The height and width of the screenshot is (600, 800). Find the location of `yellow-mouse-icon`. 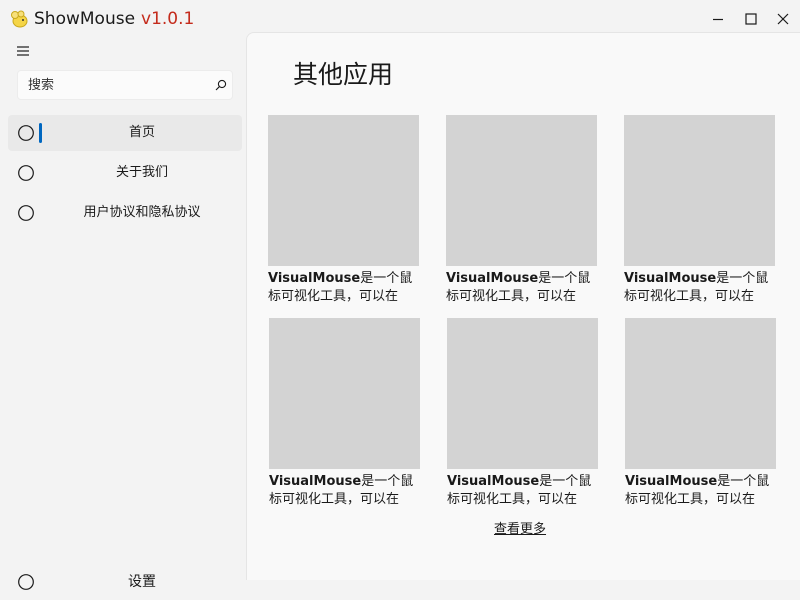

yellow-mouse-icon is located at coordinates (19, 19).